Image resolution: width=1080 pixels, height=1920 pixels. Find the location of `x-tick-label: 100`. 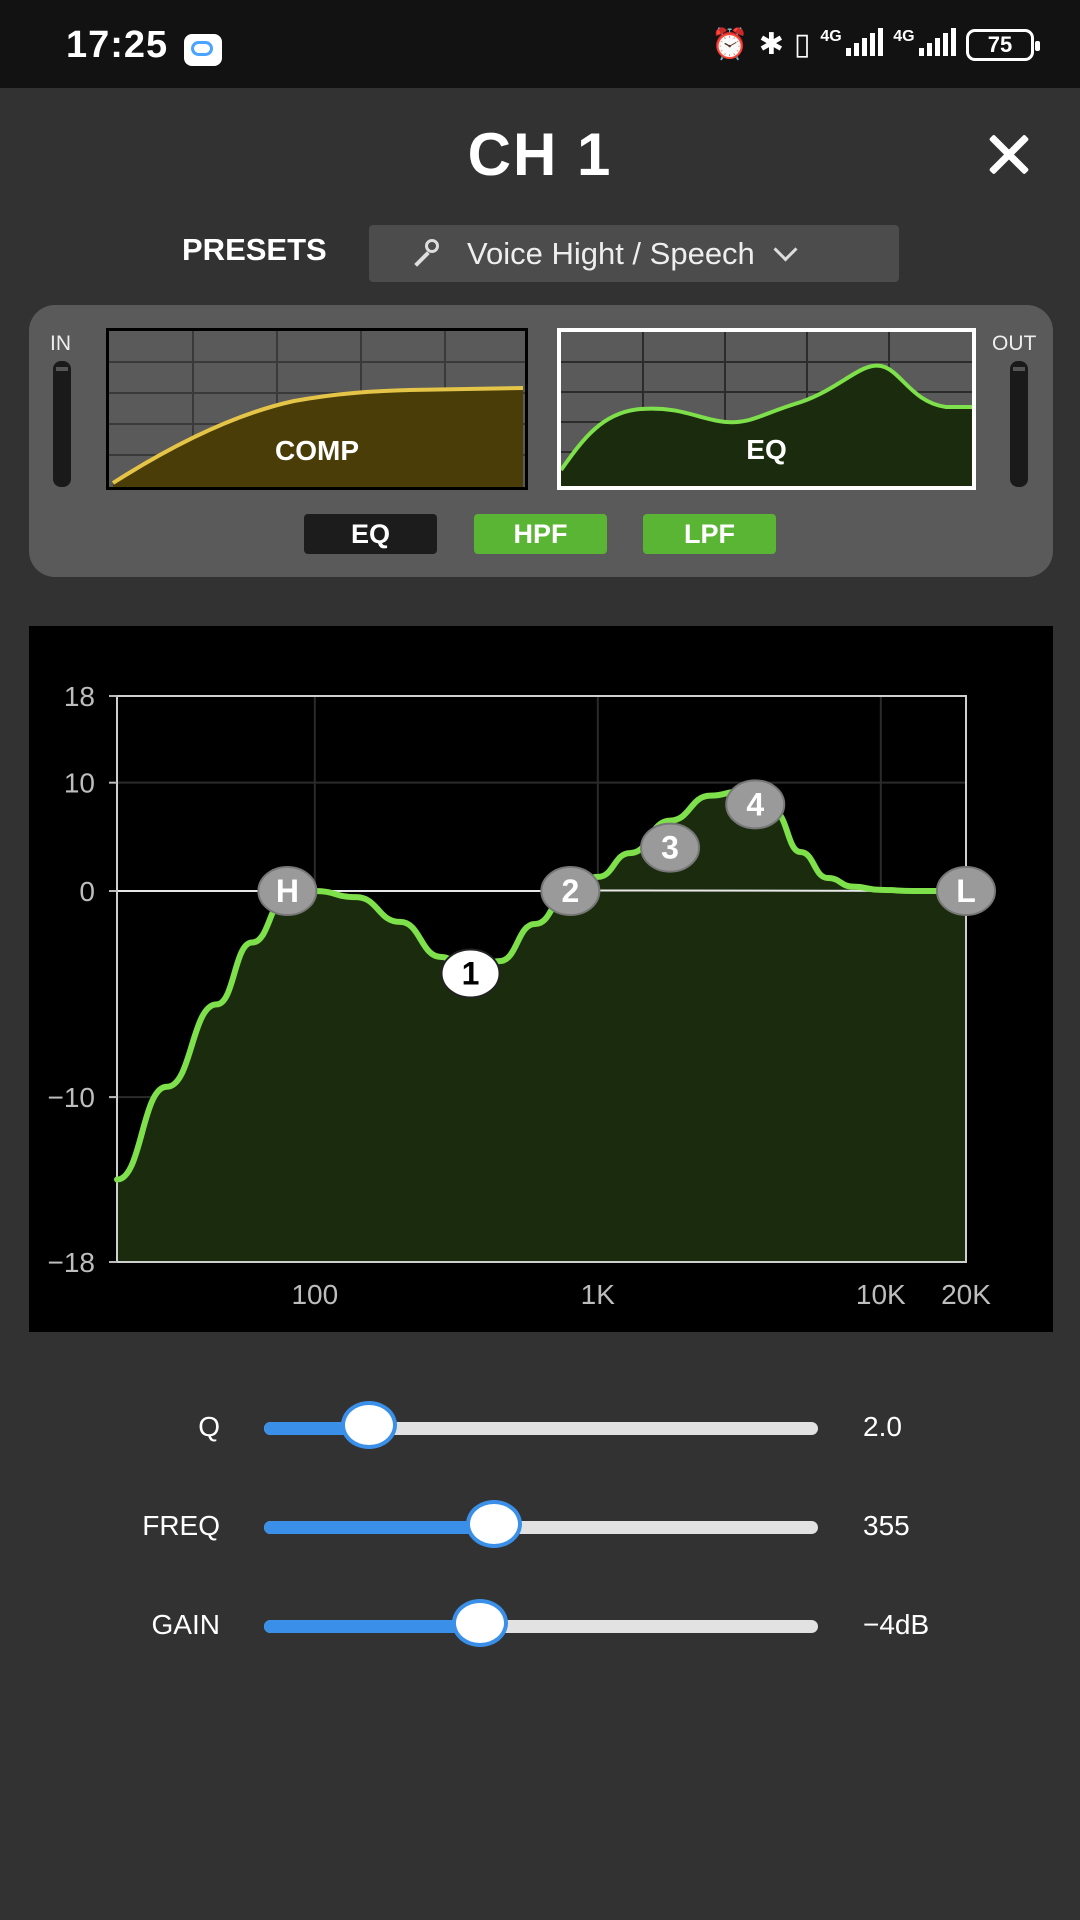

x-tick-label: 100 is located at coordinates (314, 1294).